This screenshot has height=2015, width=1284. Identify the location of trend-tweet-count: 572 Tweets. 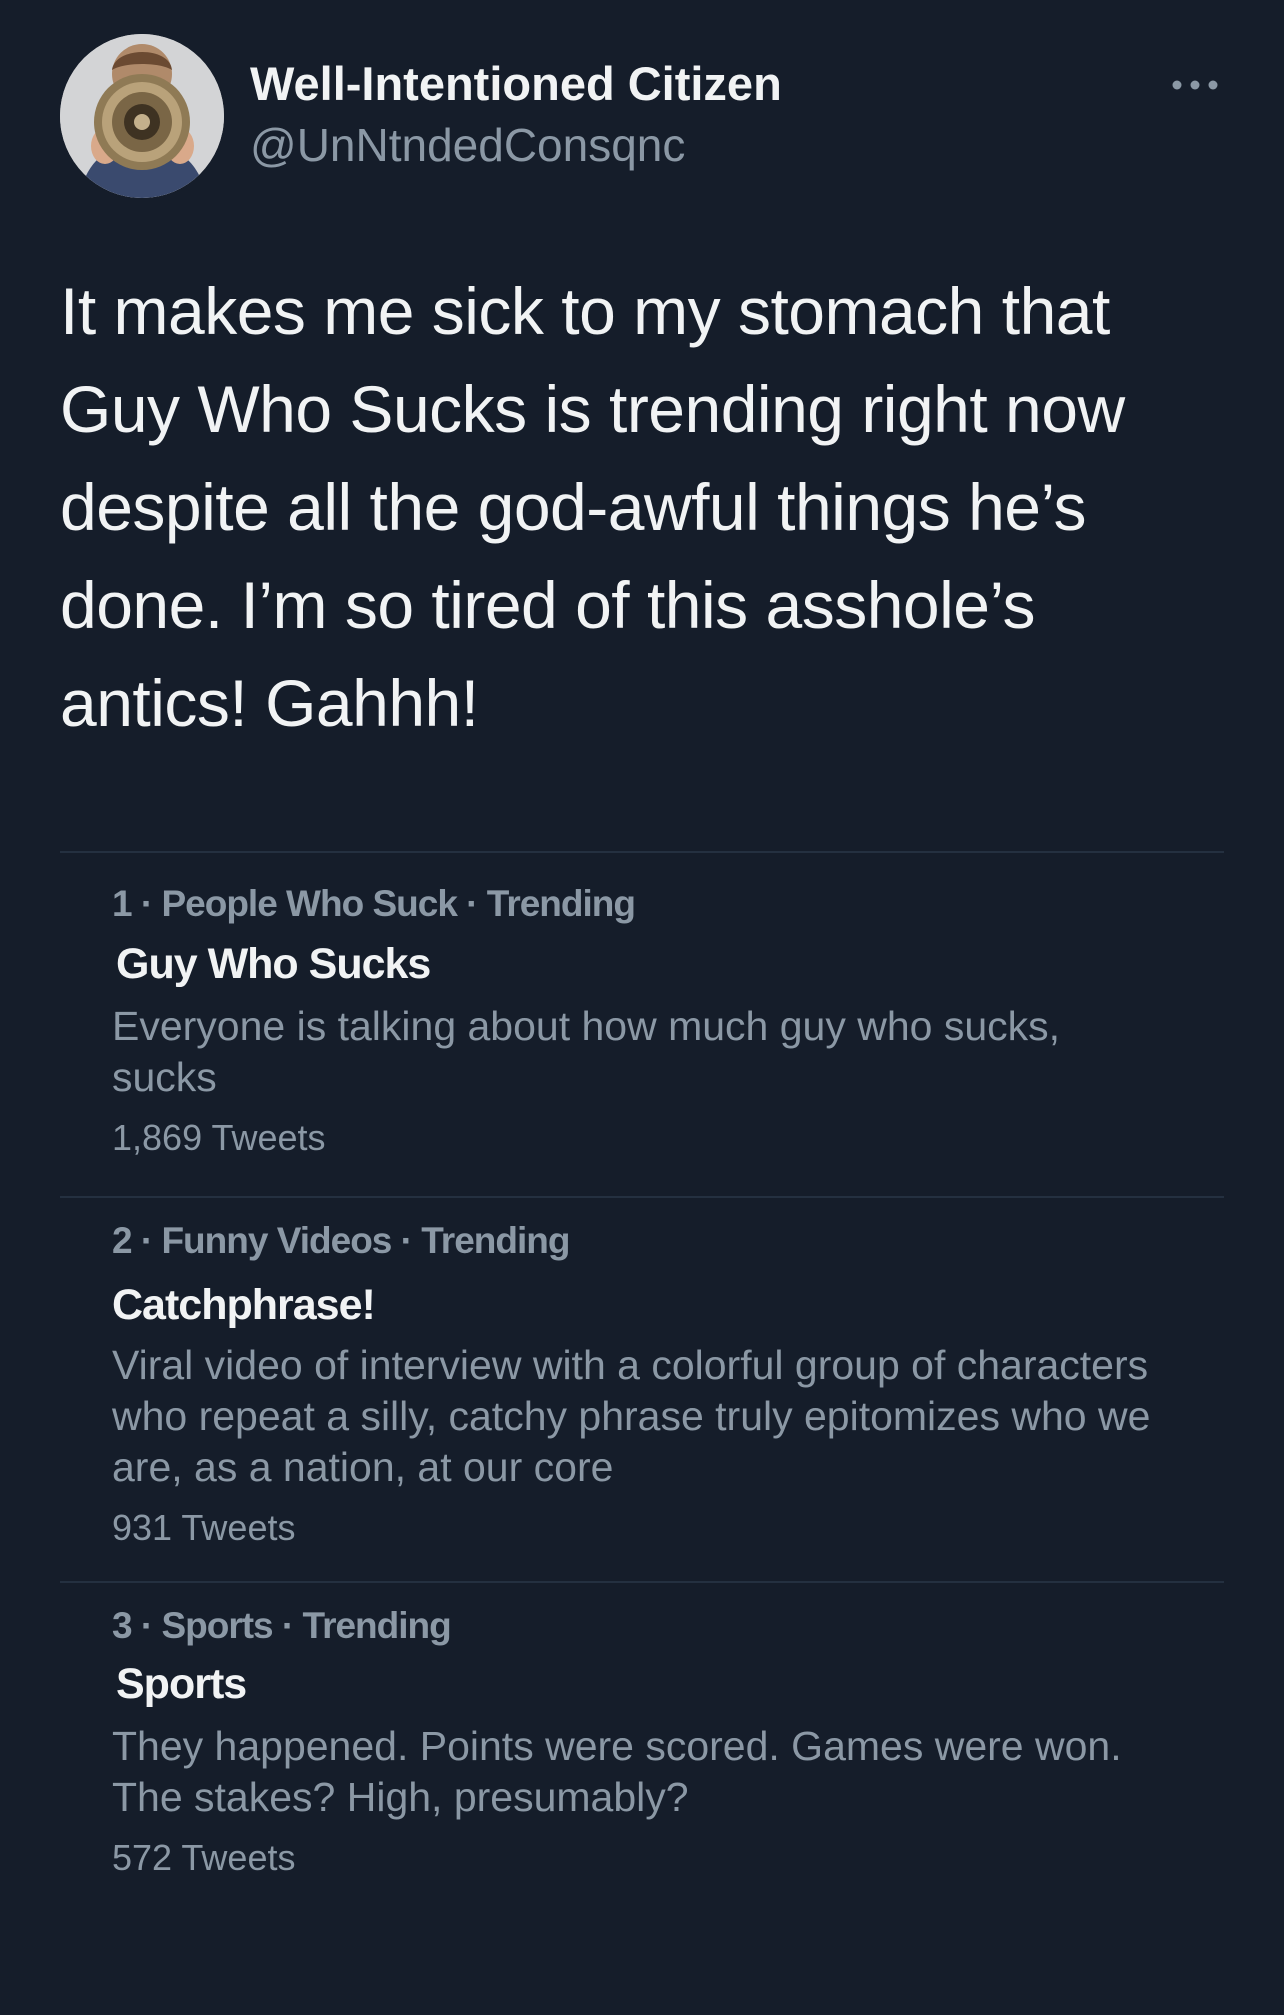
(204, 1857).